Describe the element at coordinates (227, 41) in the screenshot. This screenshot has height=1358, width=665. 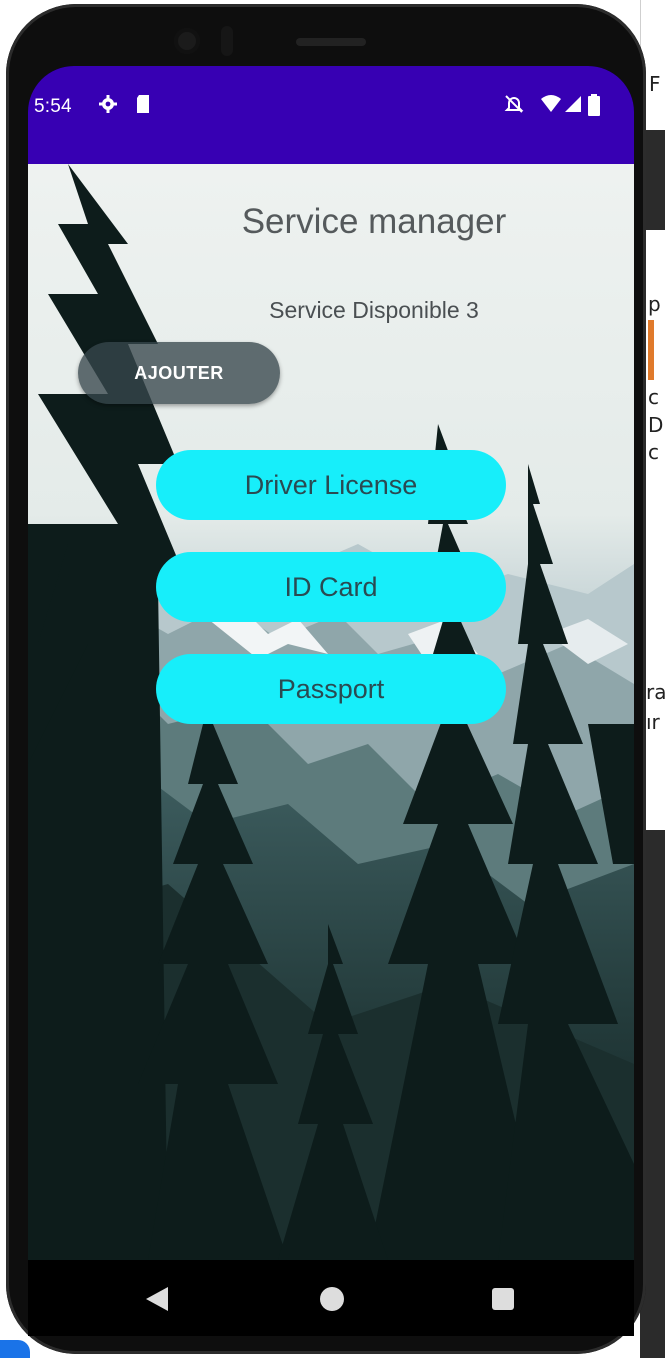
I see `proximity-sensor` at that location.